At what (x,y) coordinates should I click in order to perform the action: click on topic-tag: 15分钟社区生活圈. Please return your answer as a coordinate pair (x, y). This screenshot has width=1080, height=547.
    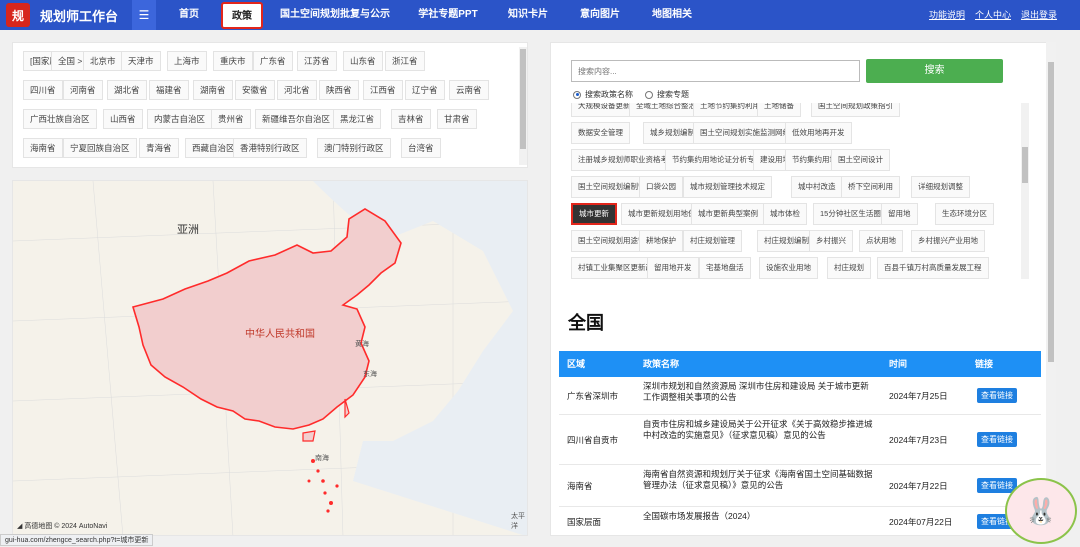
    Looking at the image, I should click on (850, 214).